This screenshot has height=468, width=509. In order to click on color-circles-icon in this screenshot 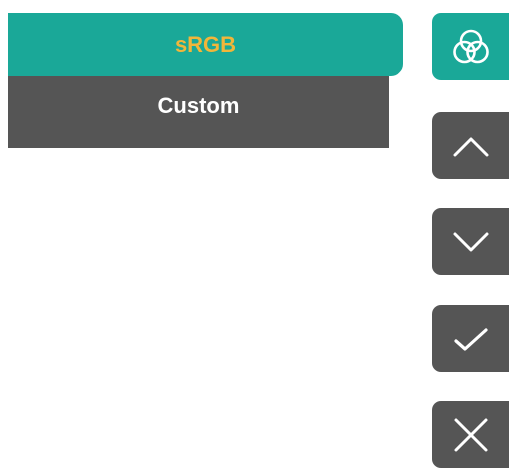, I will do `click(470, 46)`.